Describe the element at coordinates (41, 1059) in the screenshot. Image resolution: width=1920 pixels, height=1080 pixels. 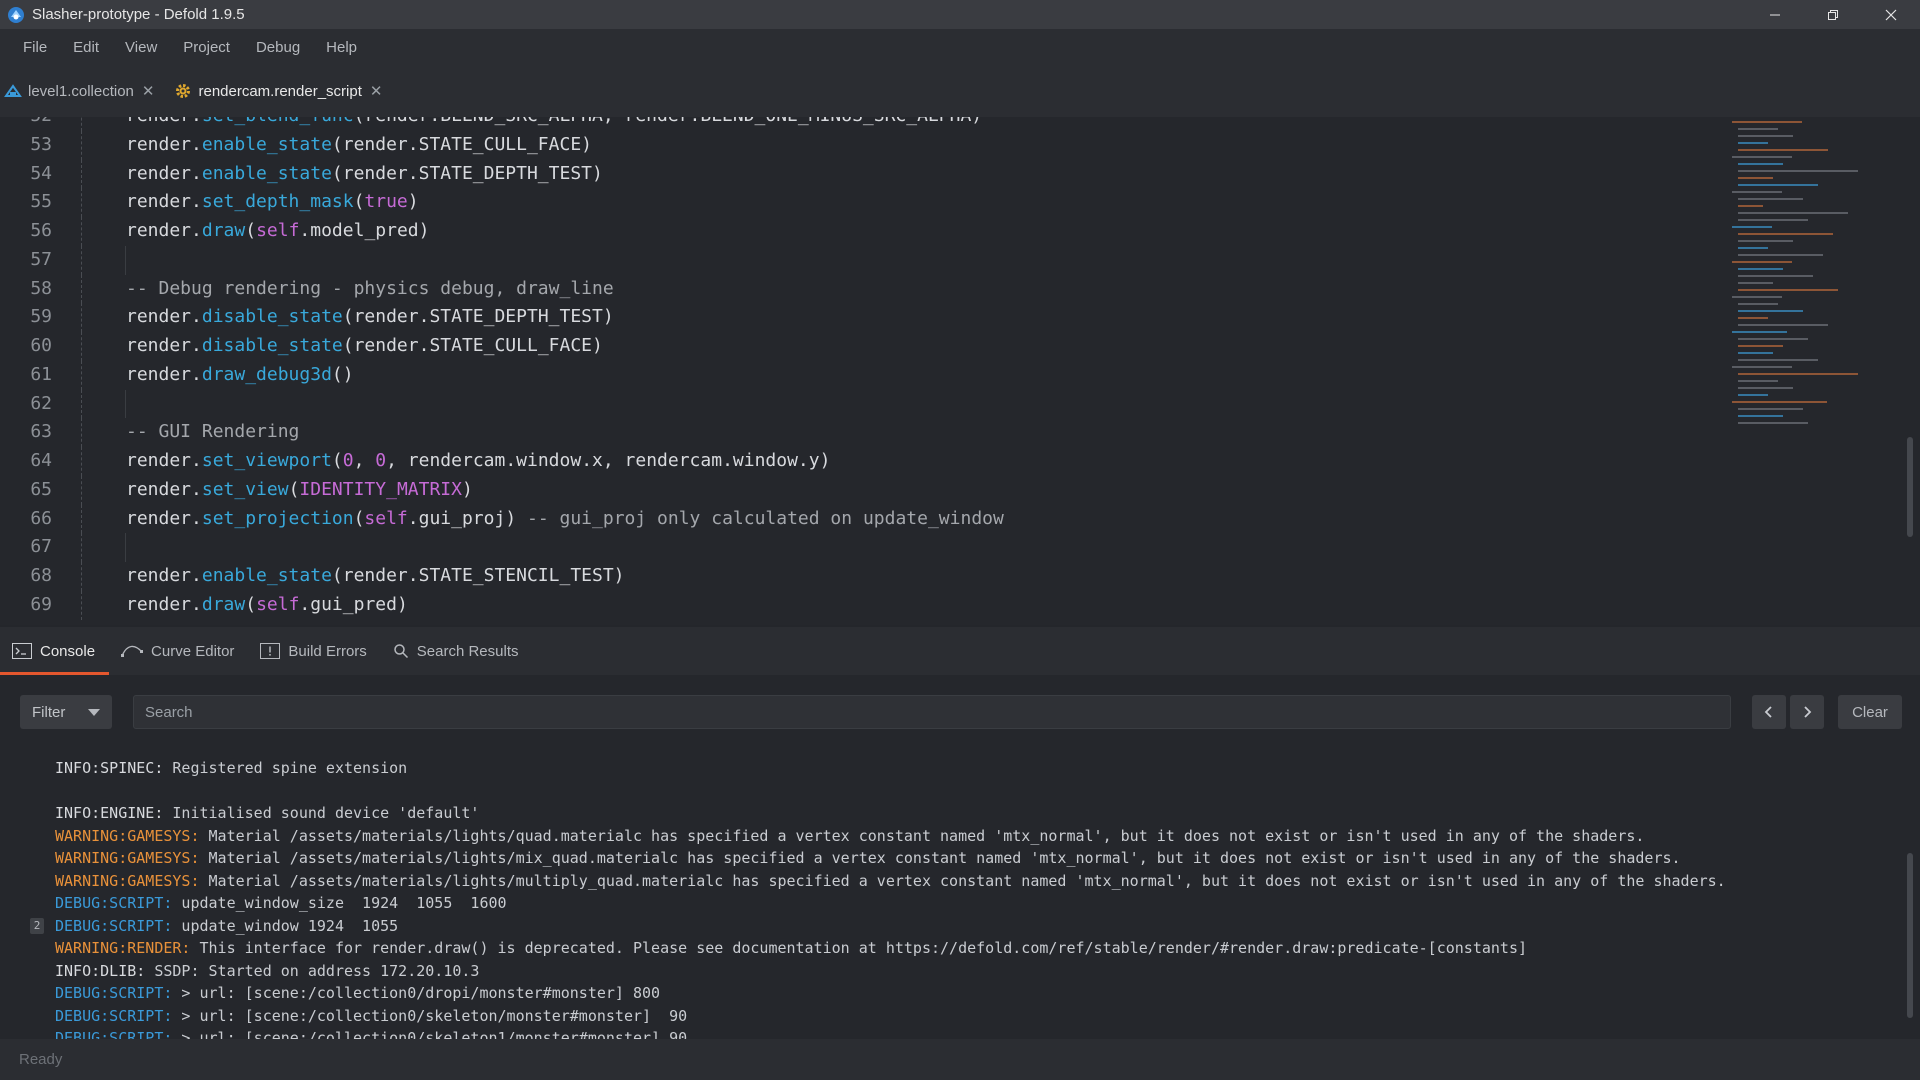
I see `status-text: Ready` at that location.